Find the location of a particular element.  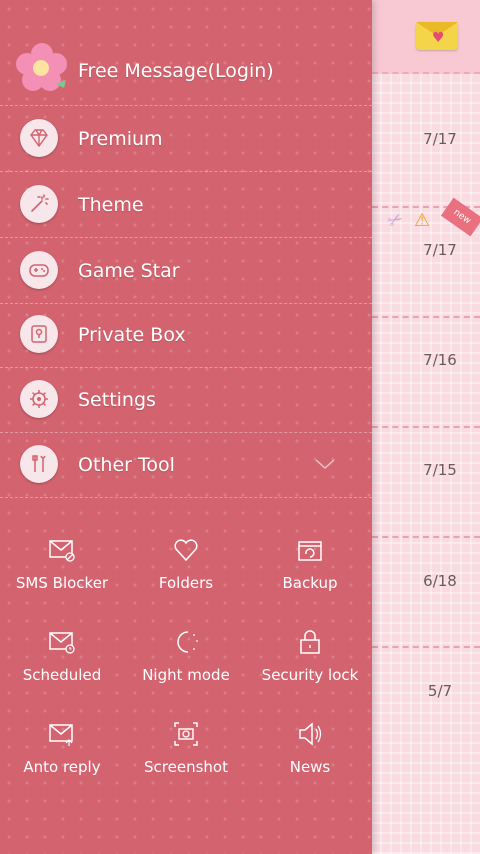

moon-icon is located at coordinates (187, 642).